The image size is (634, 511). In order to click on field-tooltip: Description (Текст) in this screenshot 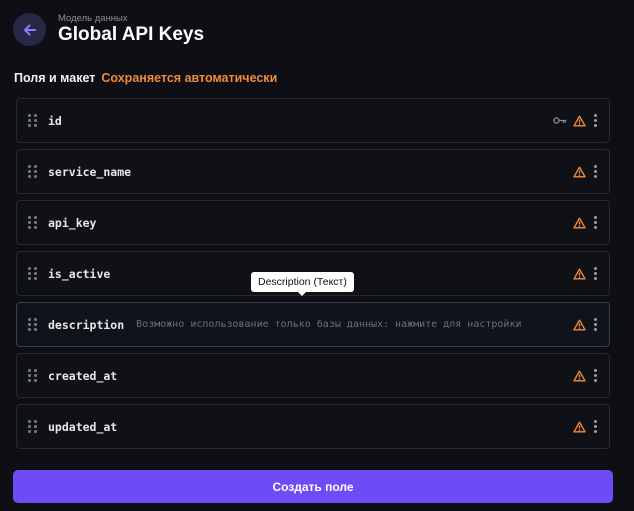, I will do `click(302, 284)`.